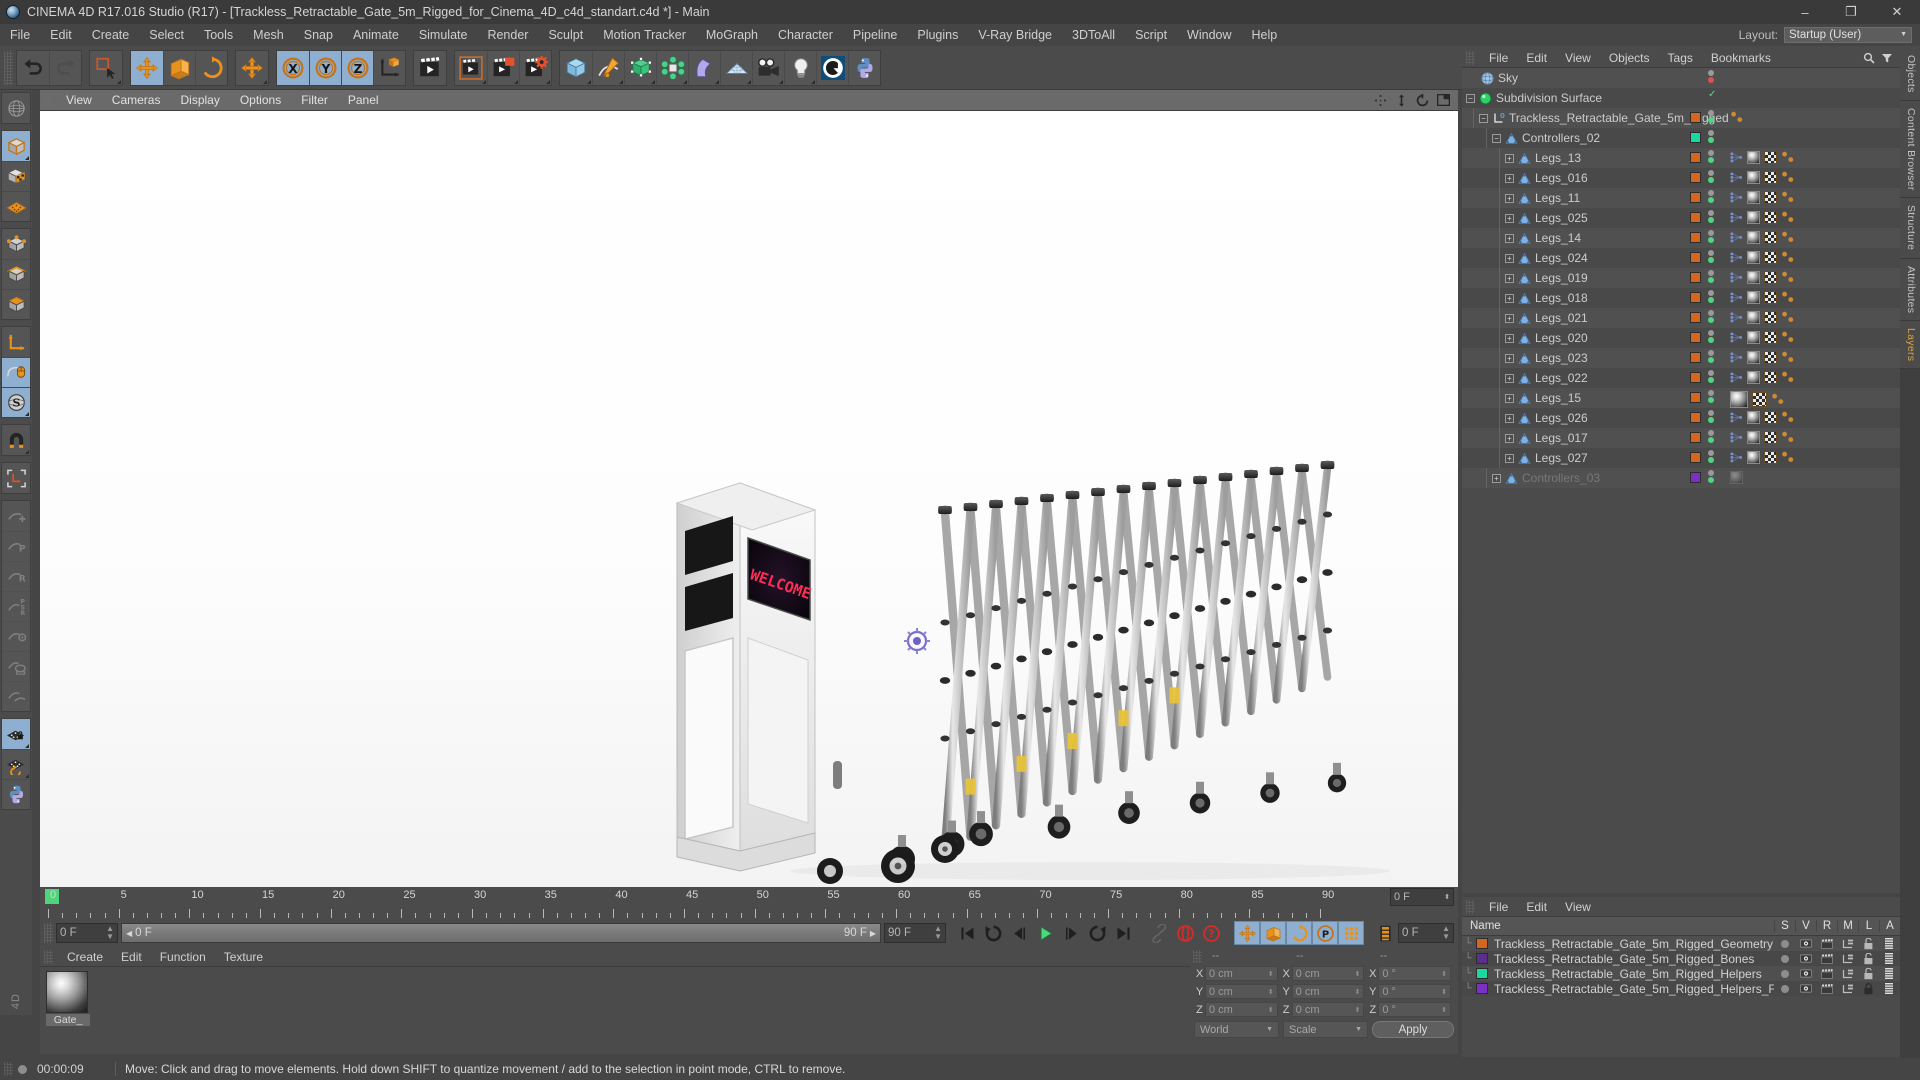 The height and width of the screenshot is (1080, 1920). What do you see at coordinates (1422, 100) in the screenshot?
I see `rotate-icon` at bounding box center [1422, 100].